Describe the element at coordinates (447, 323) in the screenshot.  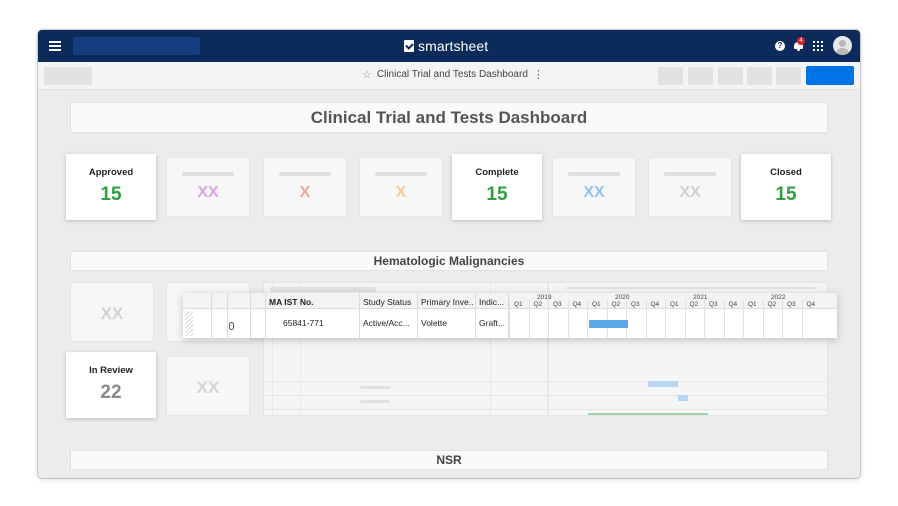
I see `cell-primary-investigator: Volette` at that location.